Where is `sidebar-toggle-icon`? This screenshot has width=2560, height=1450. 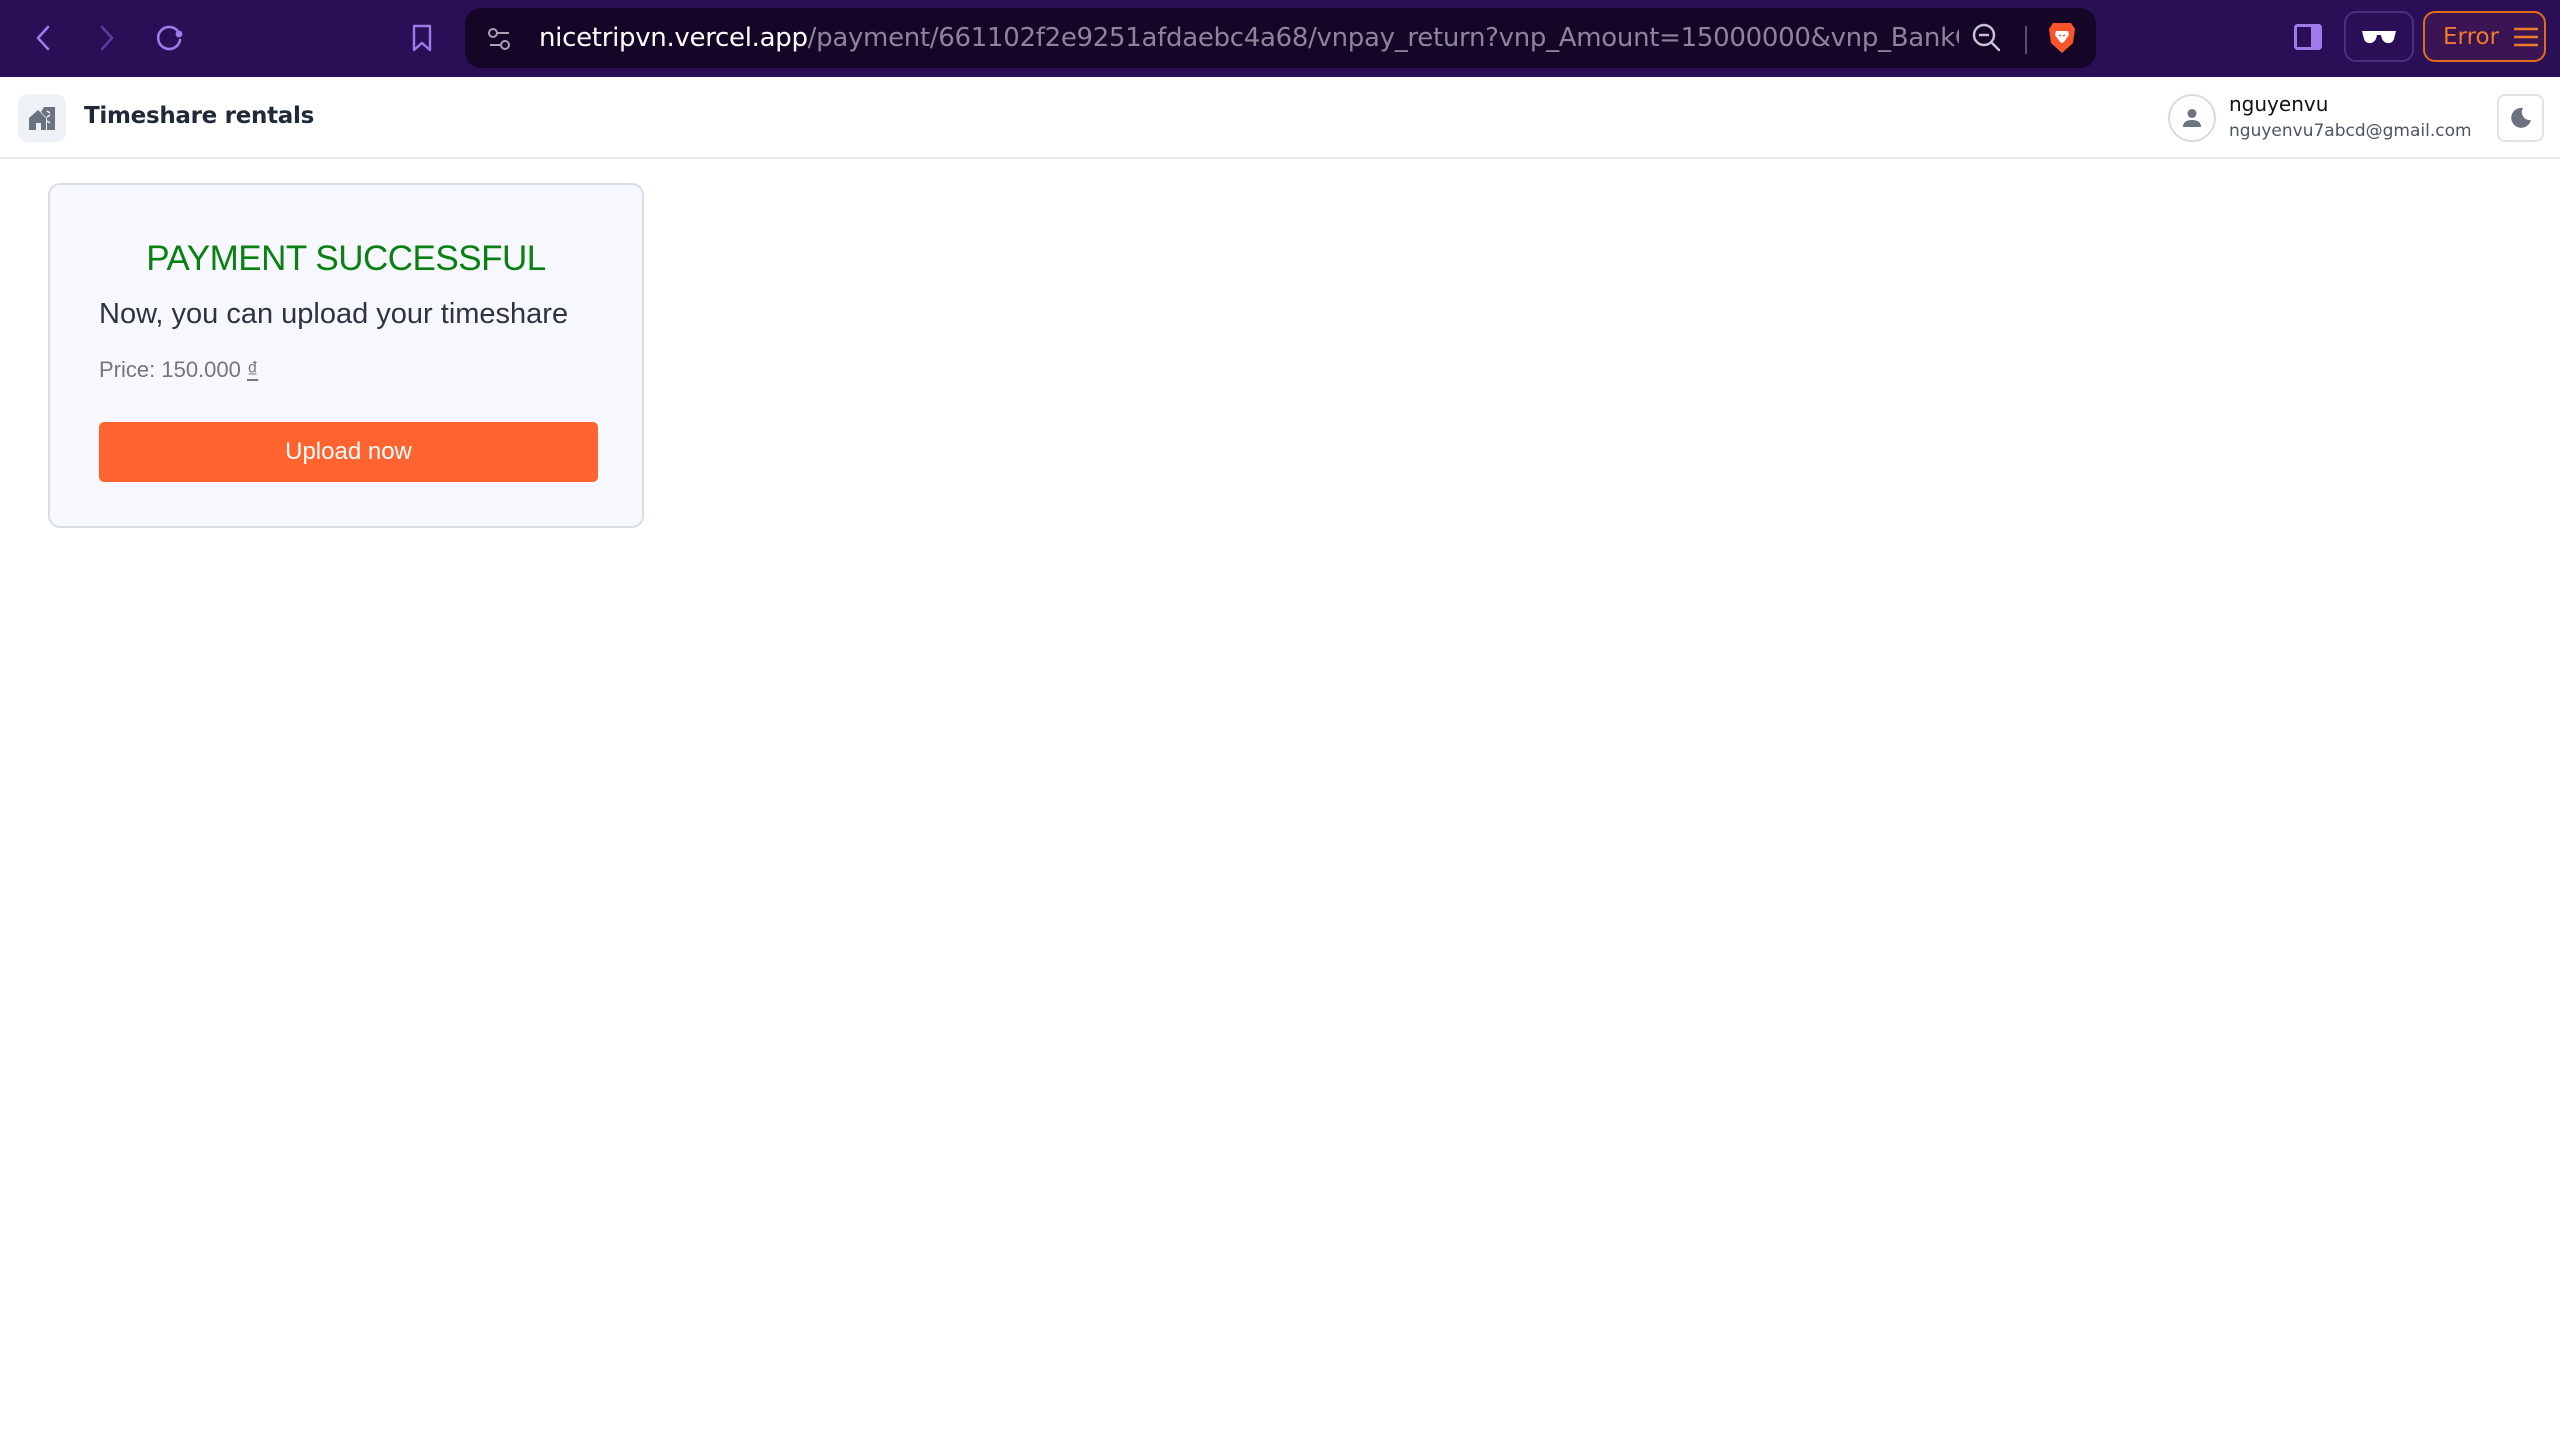 sidebar-toggle-icon is located at coordinates (2308, 37).